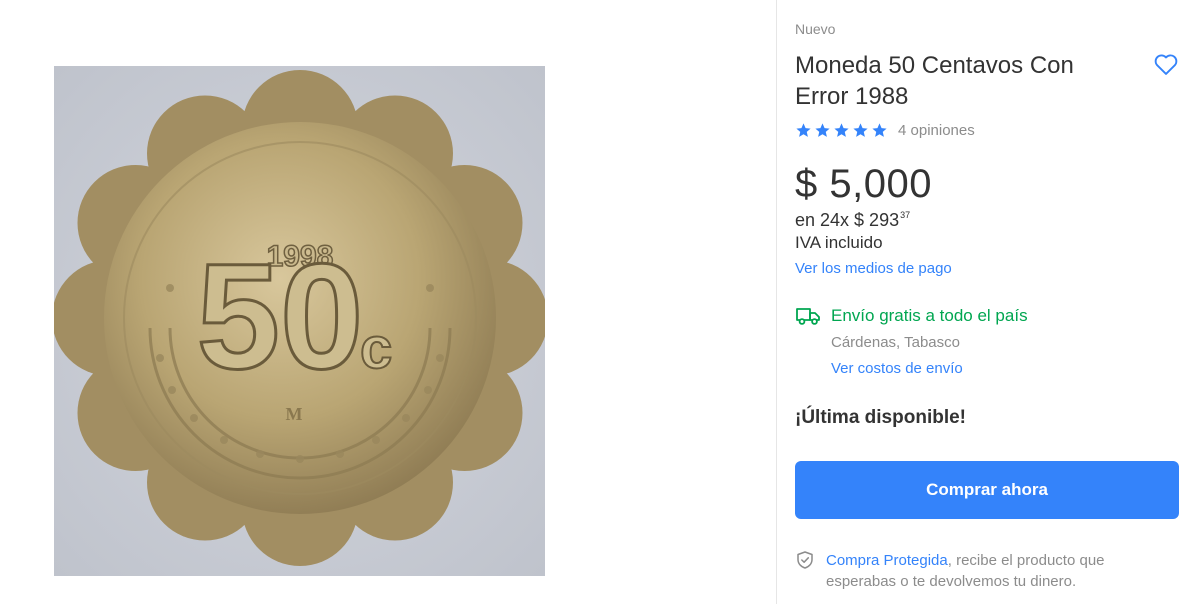  What do you see at coordinates (294, 414) in the screenshot?
I see `svg-text: M` at bounding box center [294, 414].